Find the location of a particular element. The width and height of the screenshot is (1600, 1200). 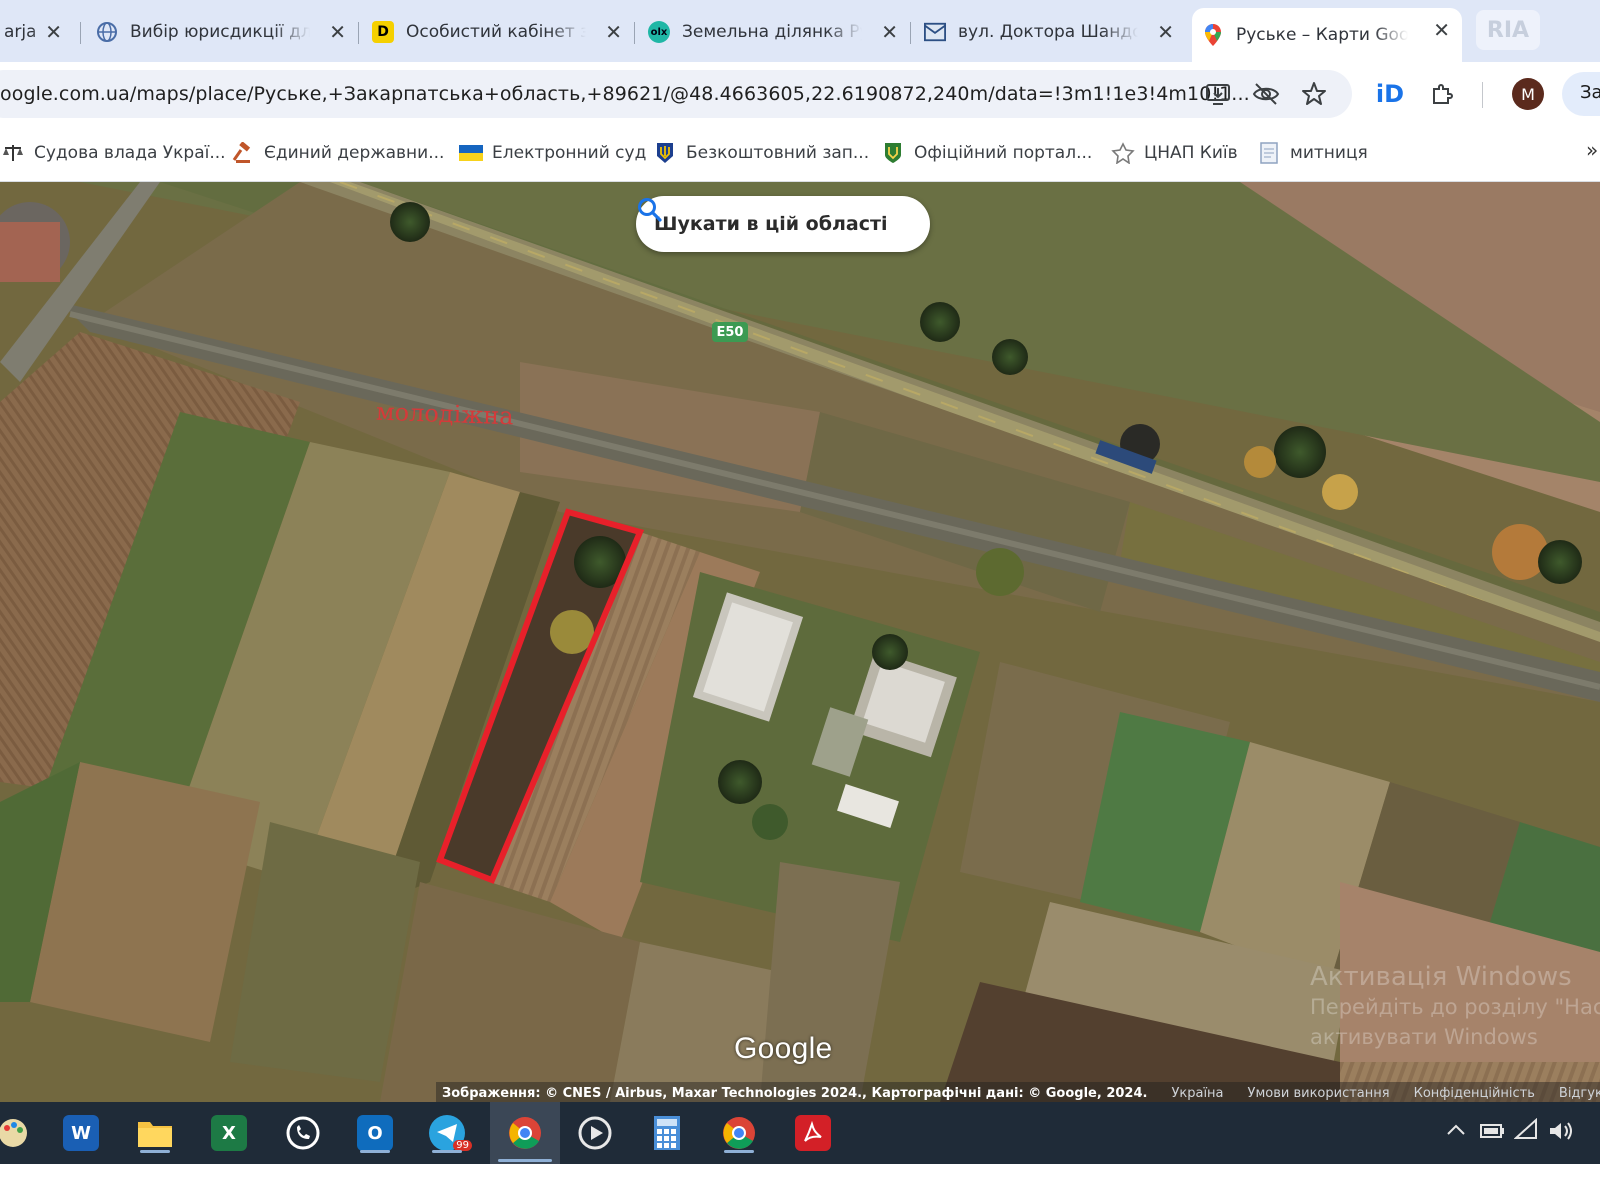

terms-link: Умови використання is located at coordinates (1319, 1093).